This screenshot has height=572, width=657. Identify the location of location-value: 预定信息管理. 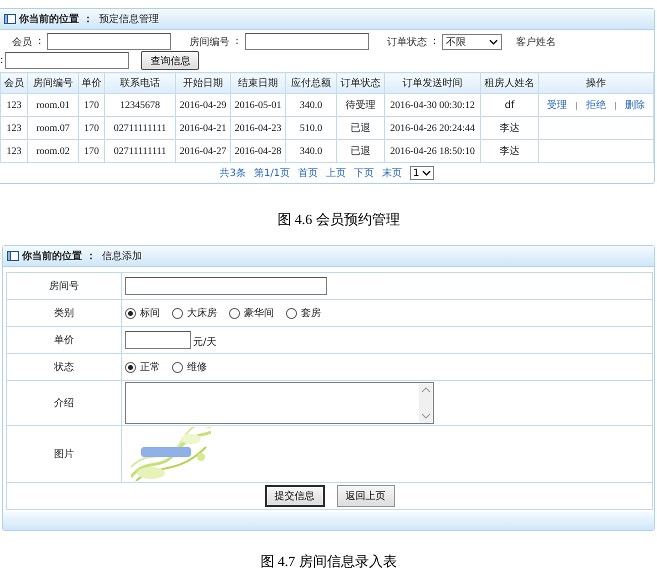
(129, 19).